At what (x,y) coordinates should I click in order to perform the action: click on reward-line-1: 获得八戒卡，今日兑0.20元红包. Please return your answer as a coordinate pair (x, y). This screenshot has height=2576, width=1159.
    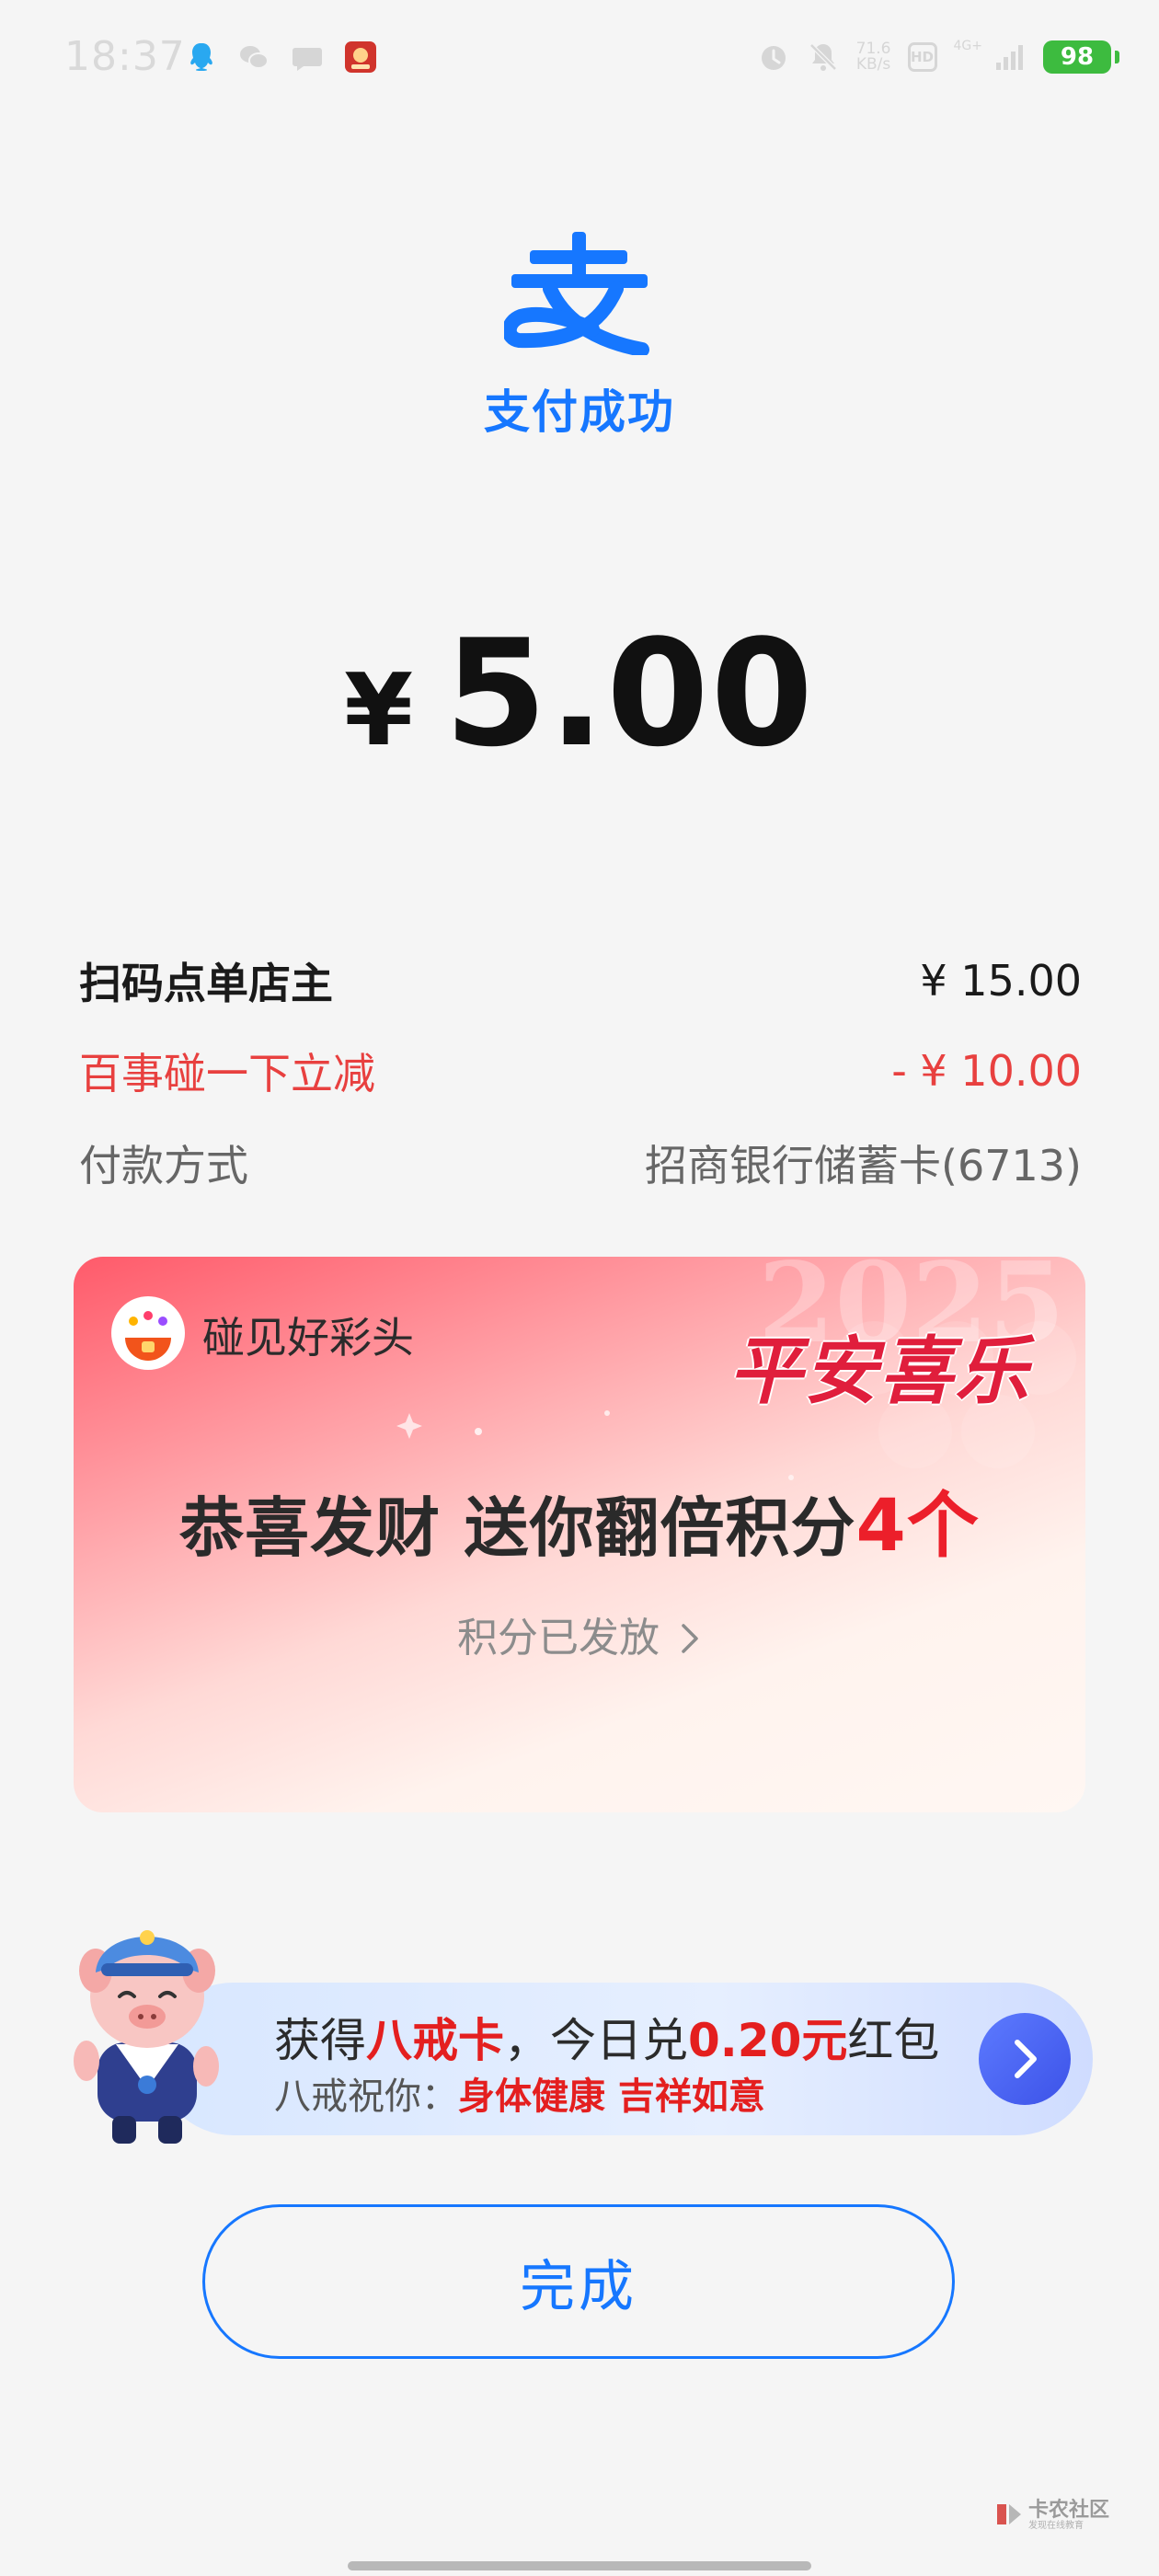
    Looking at the image, I should click on (606, 2037).